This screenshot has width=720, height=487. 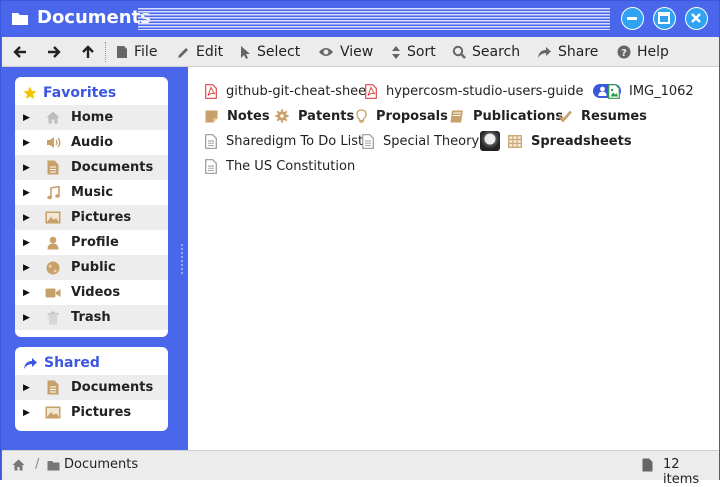 What do you see at coordinates (326, 116) in the screenshot?
I see `file-name: Patents` at bounding box center [326, 116].